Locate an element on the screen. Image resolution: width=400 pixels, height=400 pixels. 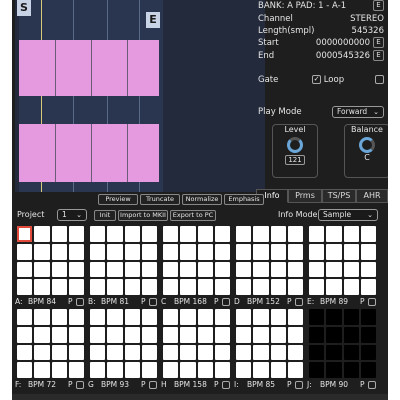
playmode-dropdown: Forward ⌄ is located at coordinates (358, 112).